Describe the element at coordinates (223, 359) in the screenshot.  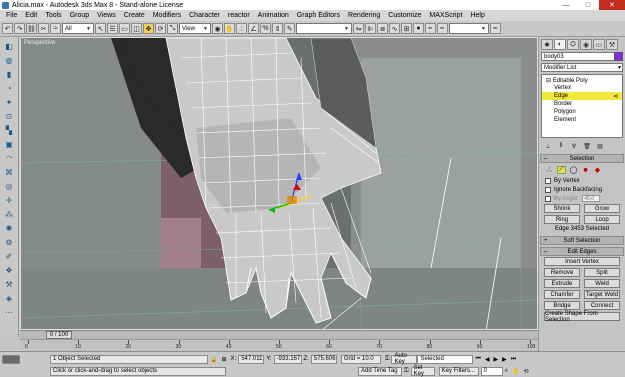
I see `absolute-mode-icon: ⊞` at that location.